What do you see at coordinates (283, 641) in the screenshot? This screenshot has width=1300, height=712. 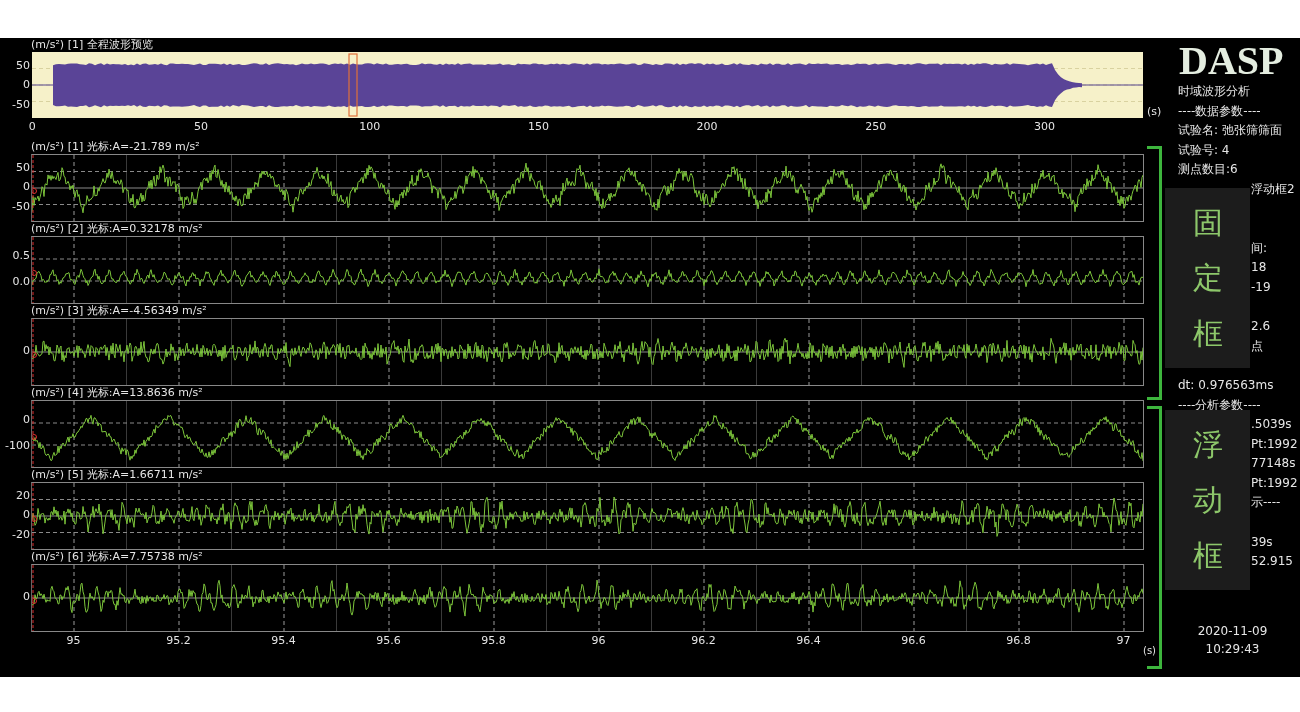 I see `x-tick-label: 95.4` at bounding box center [283, 641].